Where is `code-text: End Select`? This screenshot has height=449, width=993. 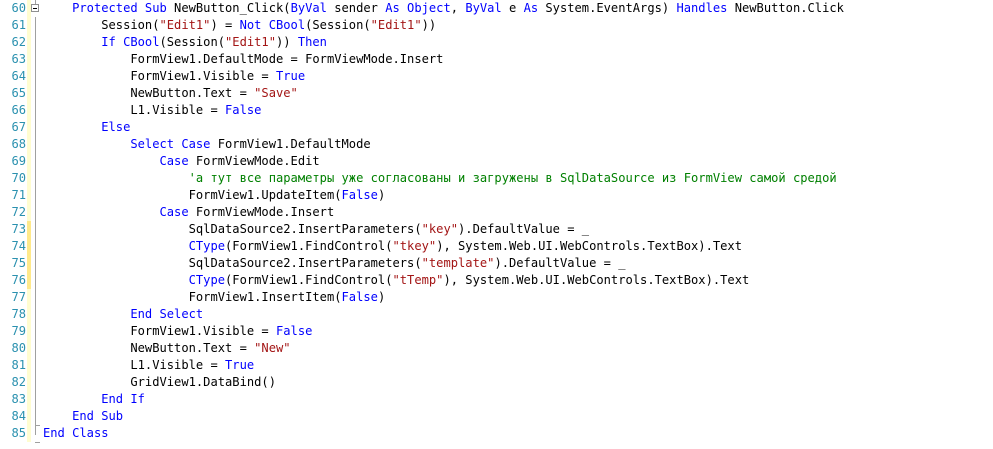 code-text: End Select is located at coordinates (123, 314).